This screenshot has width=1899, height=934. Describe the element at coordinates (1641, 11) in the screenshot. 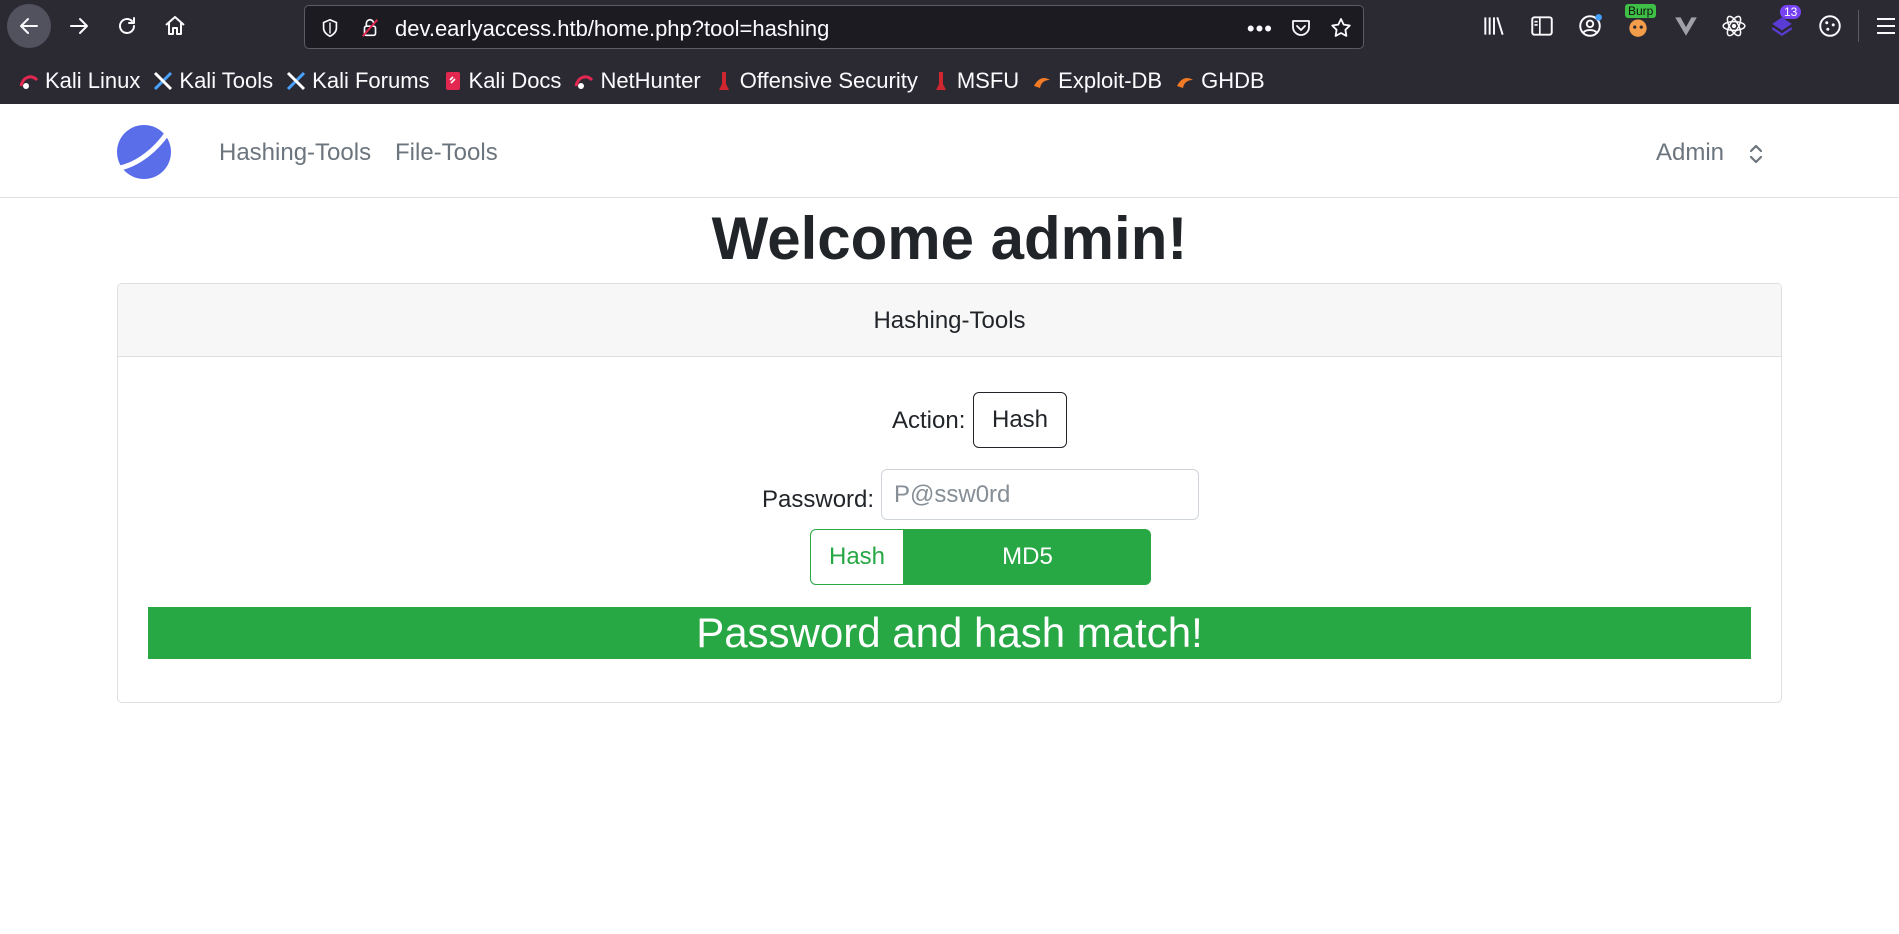

I see `burp-badge: Burp` at that location.